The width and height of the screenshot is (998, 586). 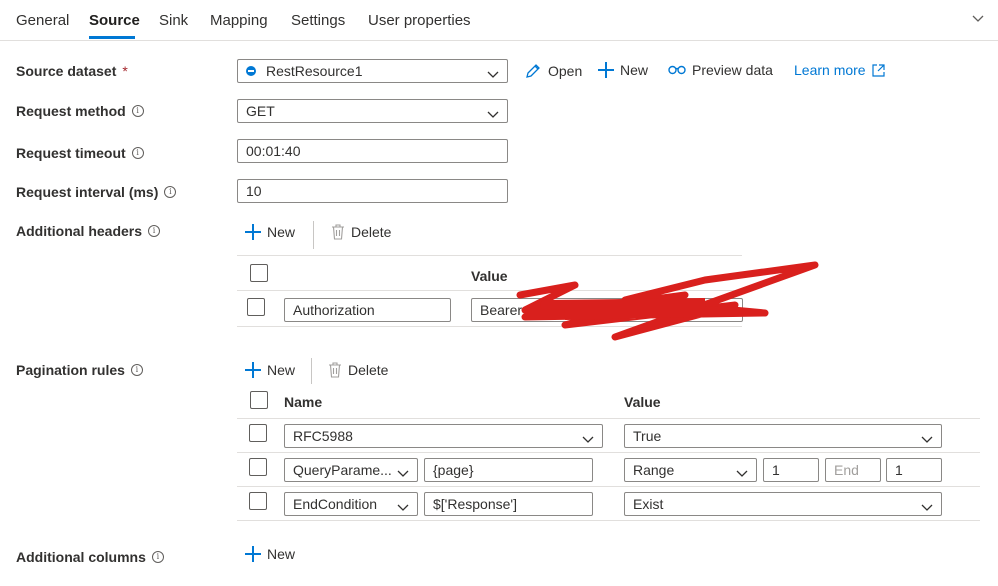 What do you see at coordinates (42, 20) in the screenshot?
I see `tab-general: General` at bounding box center [42, 20].